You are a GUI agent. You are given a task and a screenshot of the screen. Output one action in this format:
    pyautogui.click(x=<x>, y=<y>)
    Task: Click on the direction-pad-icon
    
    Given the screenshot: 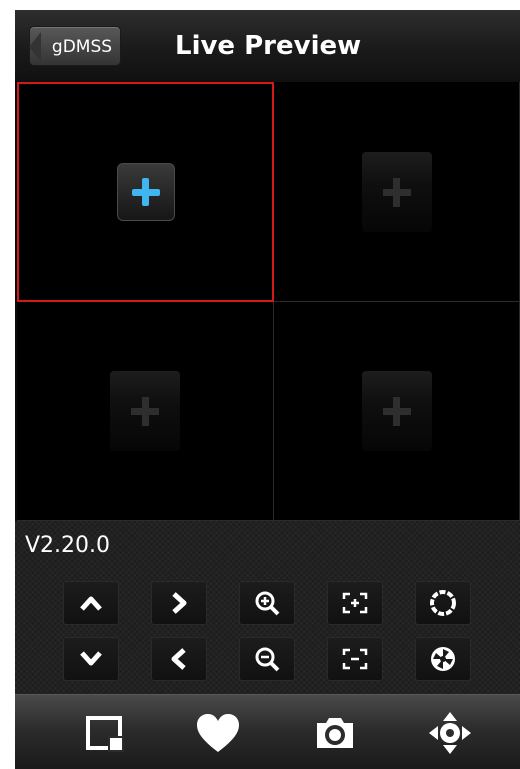 What is the action you would take?
    pyautogui.click(x=450, y=732)
    